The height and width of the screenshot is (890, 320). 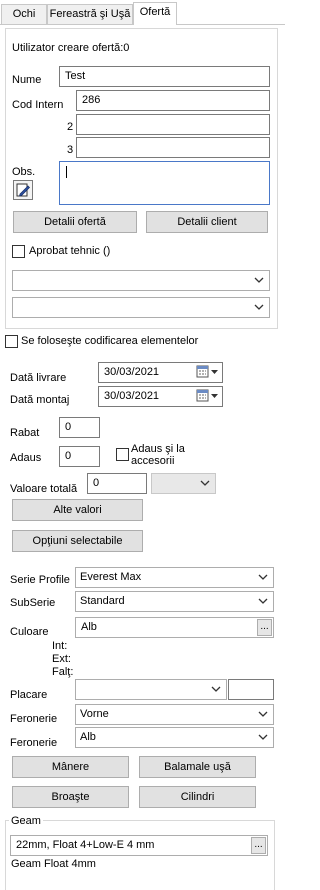 I want to click on series-label: Serie Profile, so click(x=40, y=580).